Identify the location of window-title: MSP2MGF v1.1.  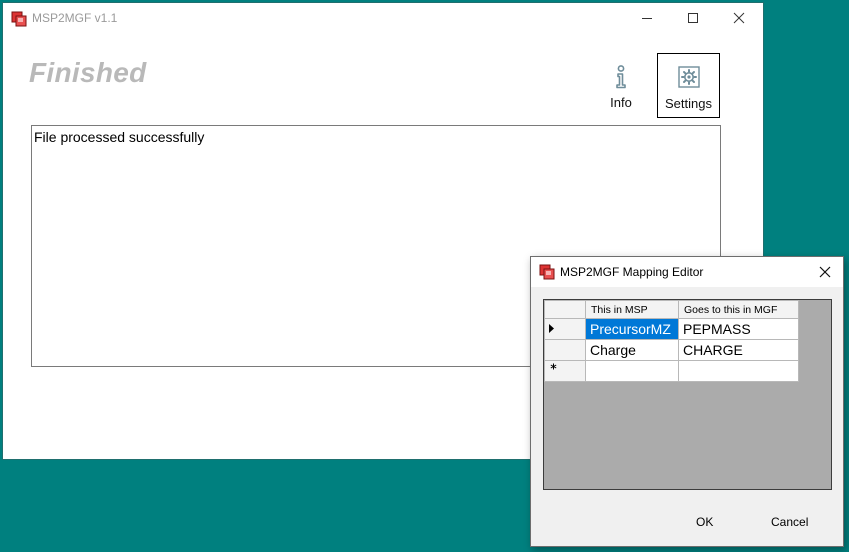
(75, 18).